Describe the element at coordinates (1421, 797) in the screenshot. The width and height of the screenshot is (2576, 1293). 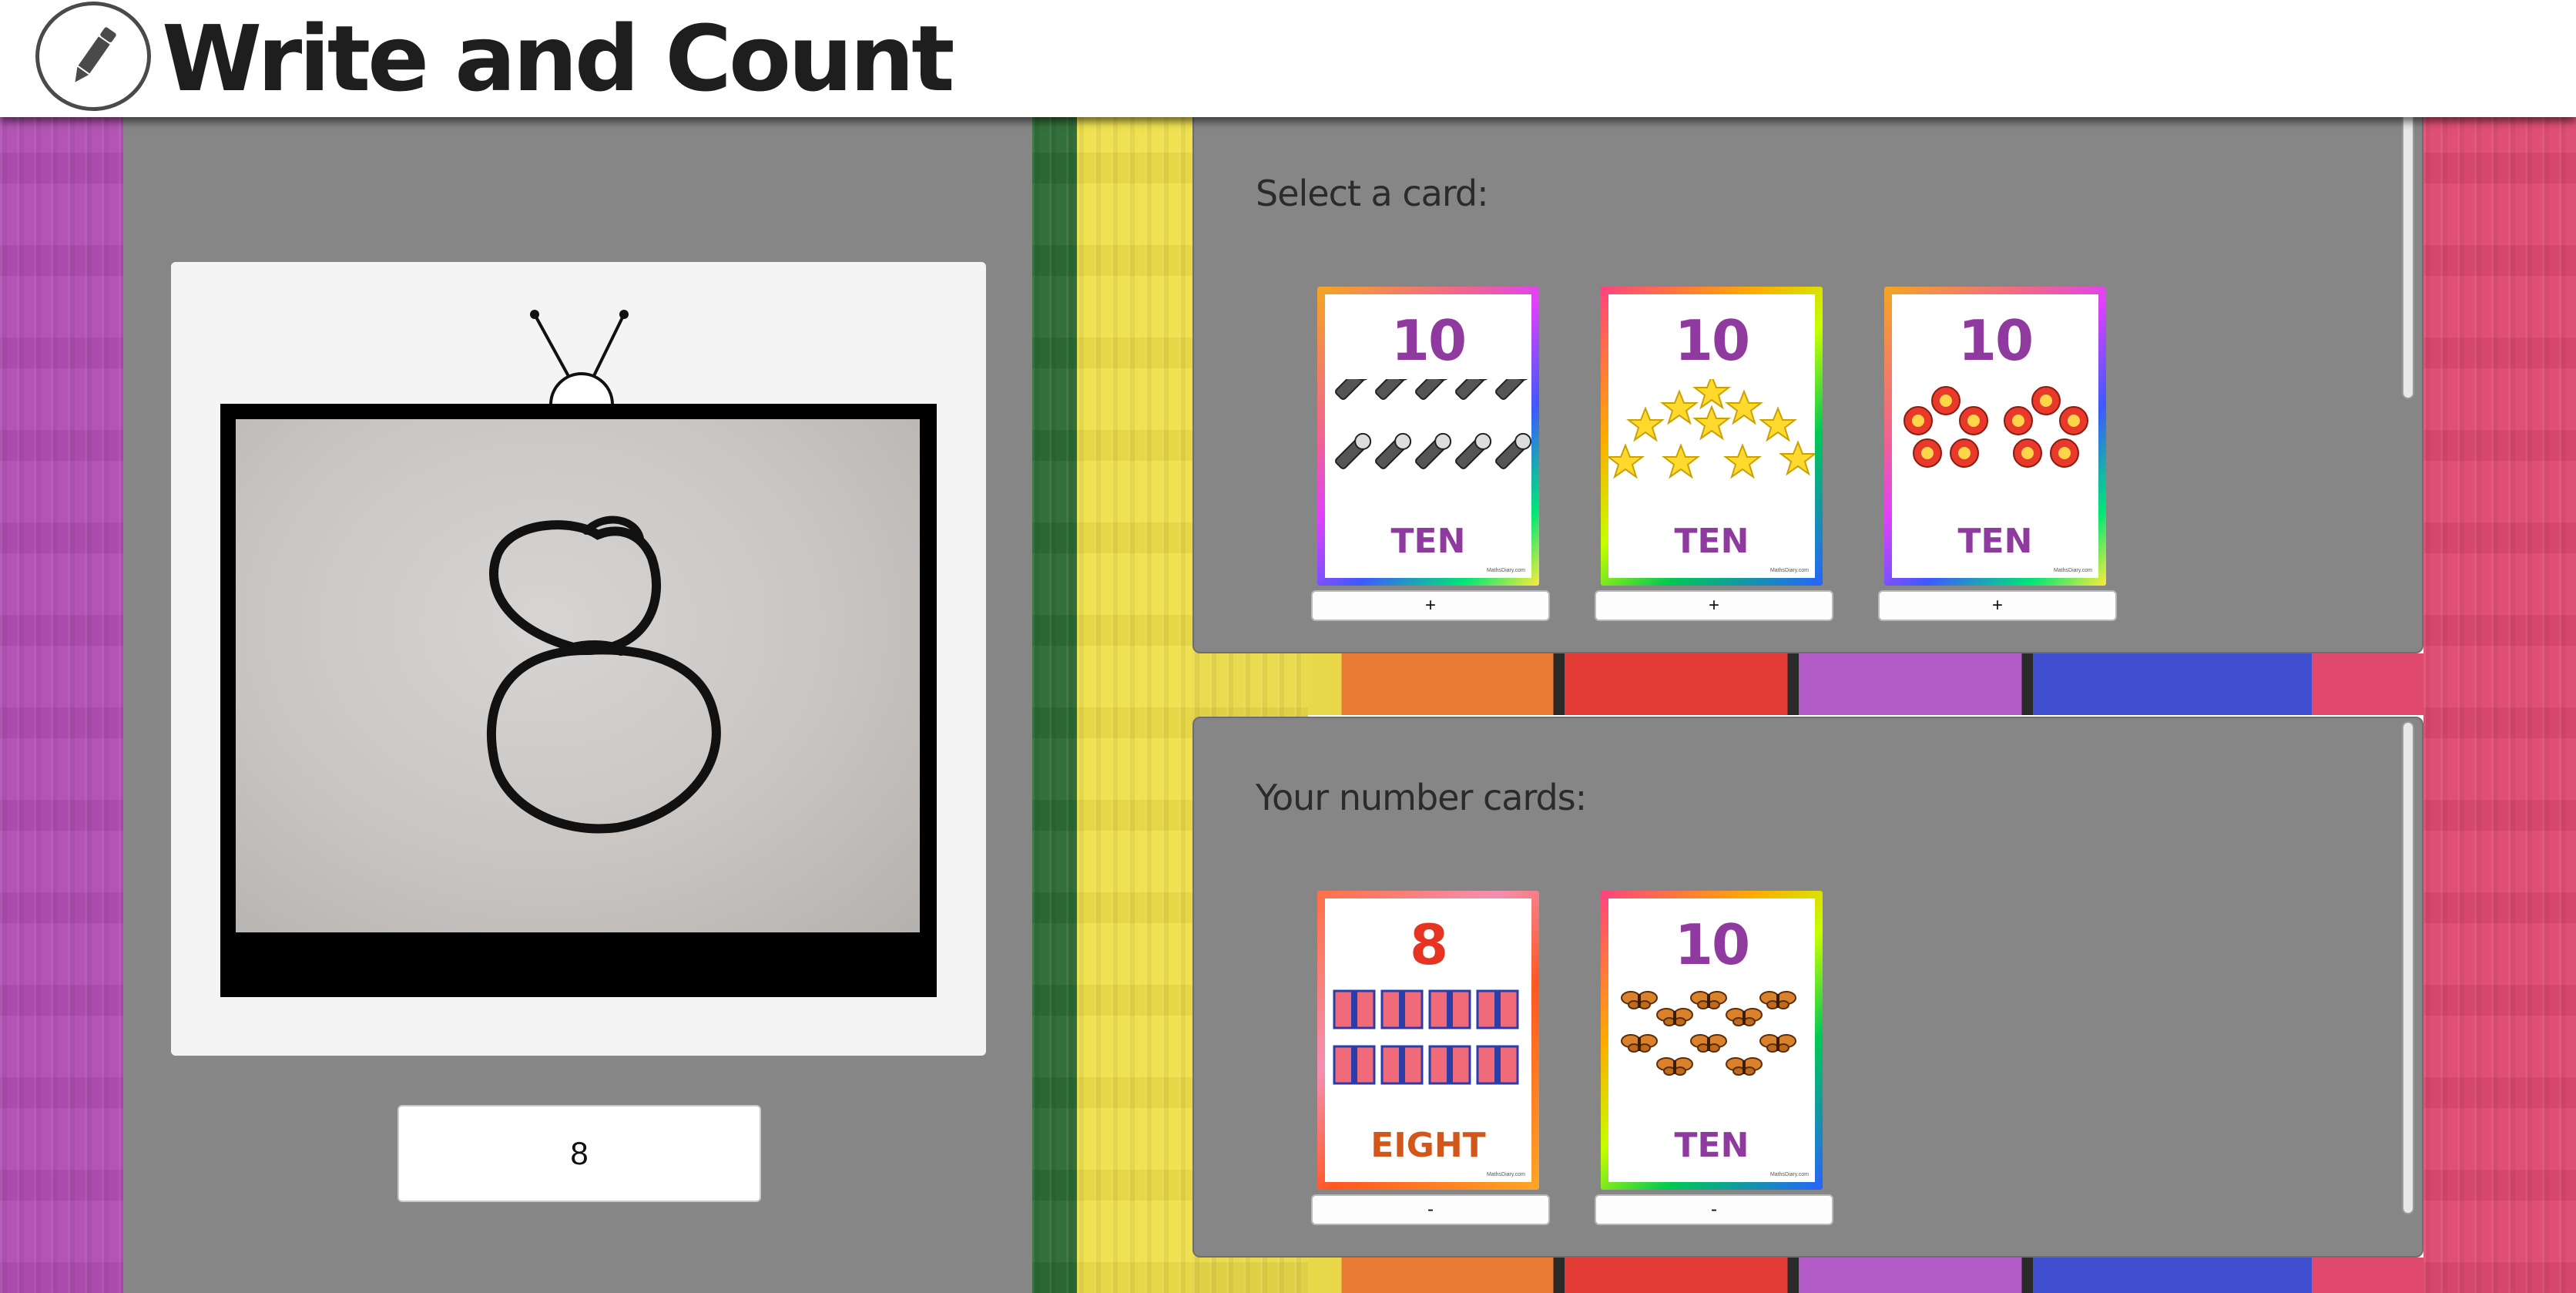
I see `your-cards-heading: Your number cards:` at that location.